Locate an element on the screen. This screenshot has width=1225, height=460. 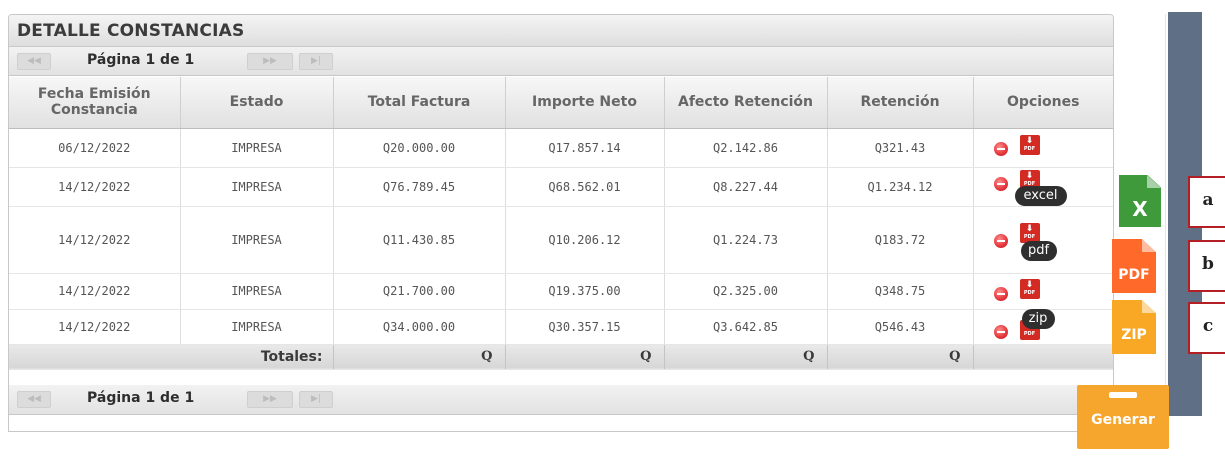
cell-afecto: Q8.227.44 is located at coordinates (746, 187).